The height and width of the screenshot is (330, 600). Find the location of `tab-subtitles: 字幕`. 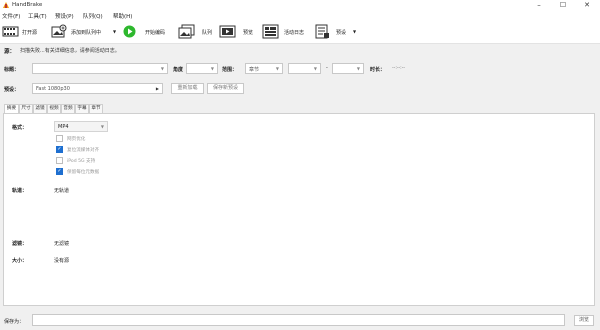

tab-subtitles: 字幕 is located at coordinates (82, 108).